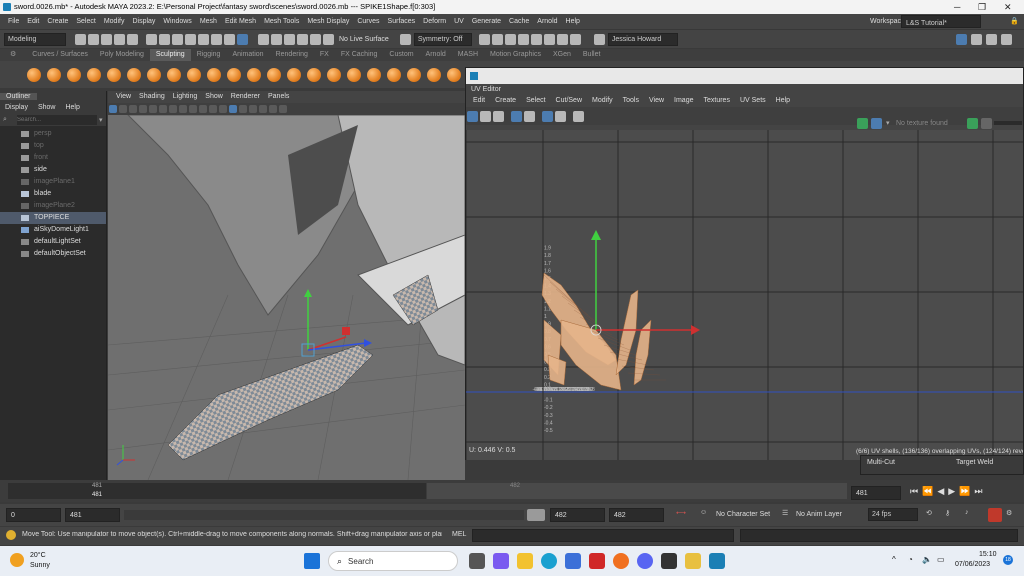 The height and width of the screenshot is (576, 1024). What do you see at coordinates (163, 109) in the screenshot?
I see `film-gate-icon` at bounding box center [163, 109].